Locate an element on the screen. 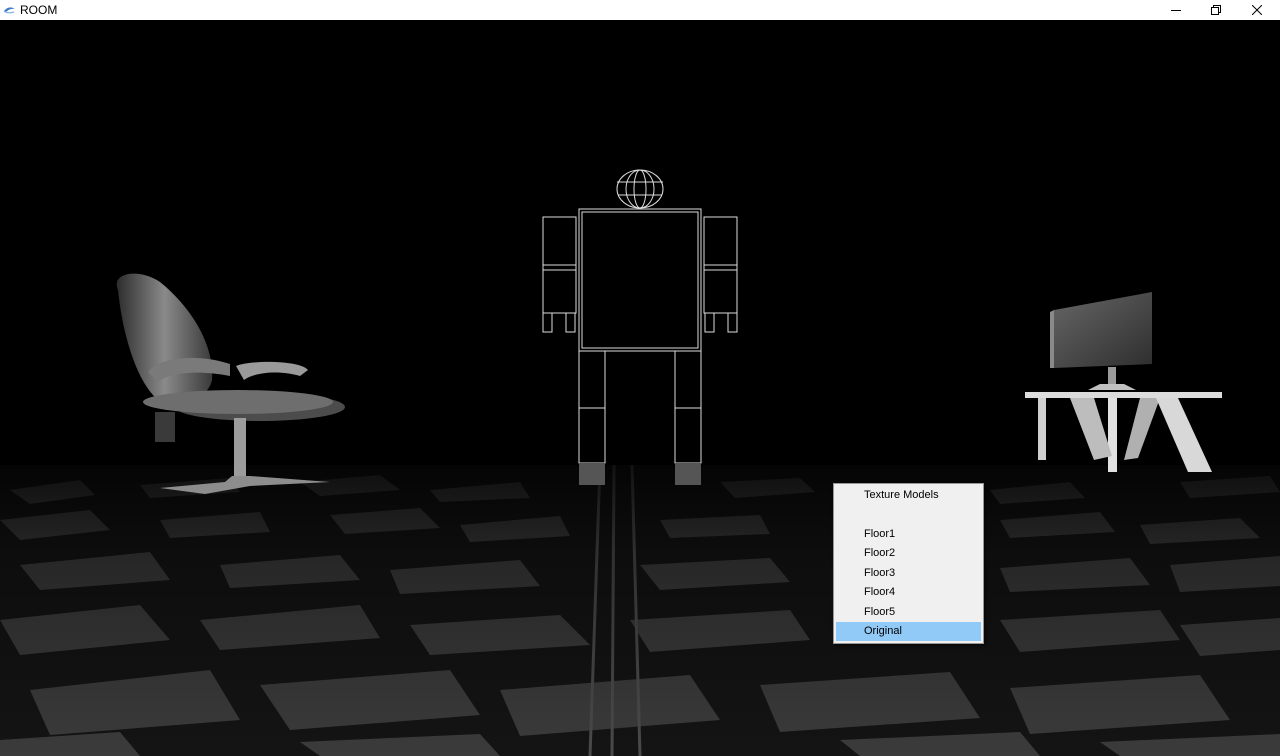  restore-icon is located at coordinates (1216, 10).